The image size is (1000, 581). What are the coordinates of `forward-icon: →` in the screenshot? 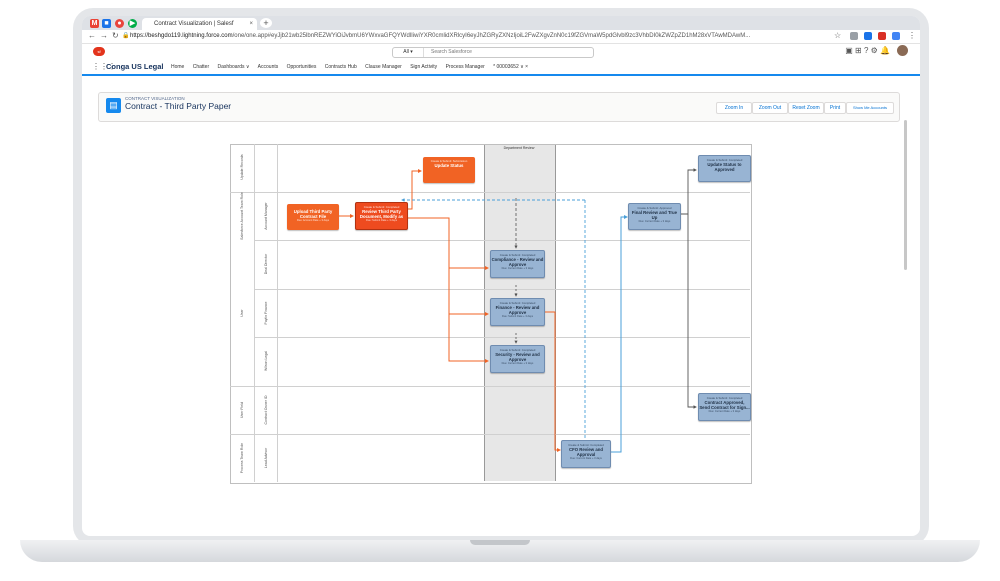 It's located at (104, 35).